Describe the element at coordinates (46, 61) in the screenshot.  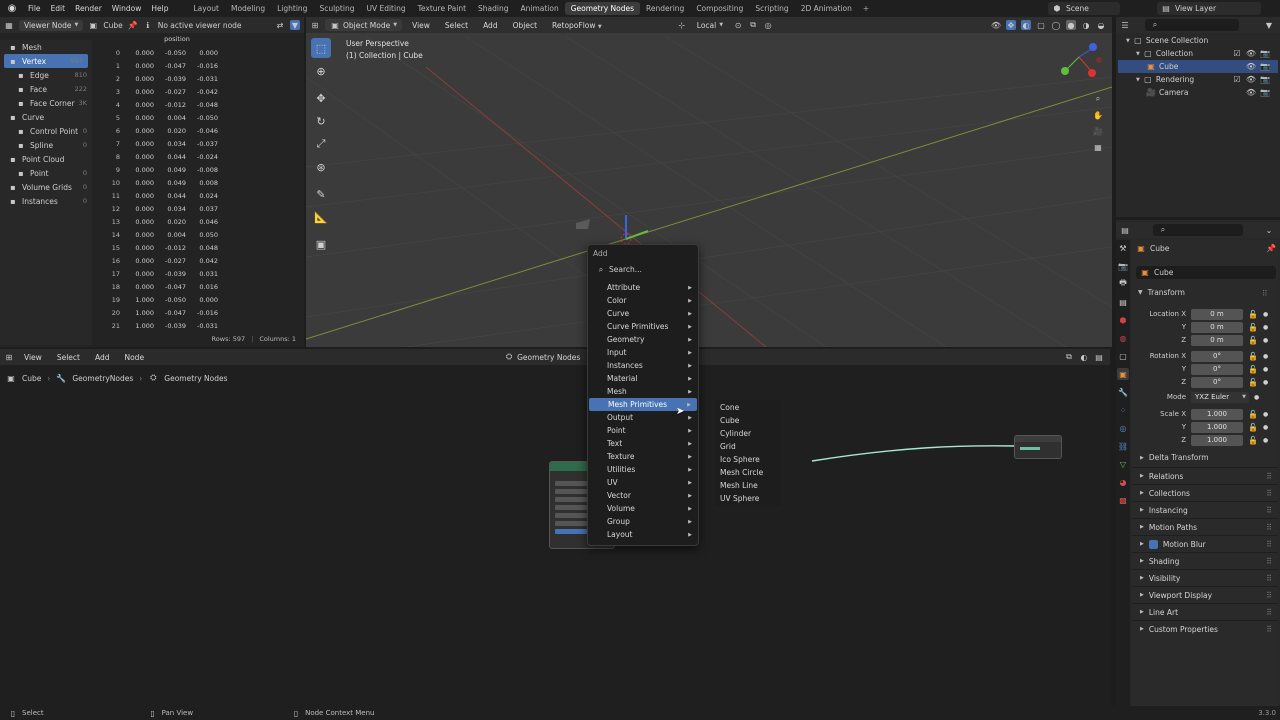
I see `domain-item: ▪ Vertex 597` at that location.